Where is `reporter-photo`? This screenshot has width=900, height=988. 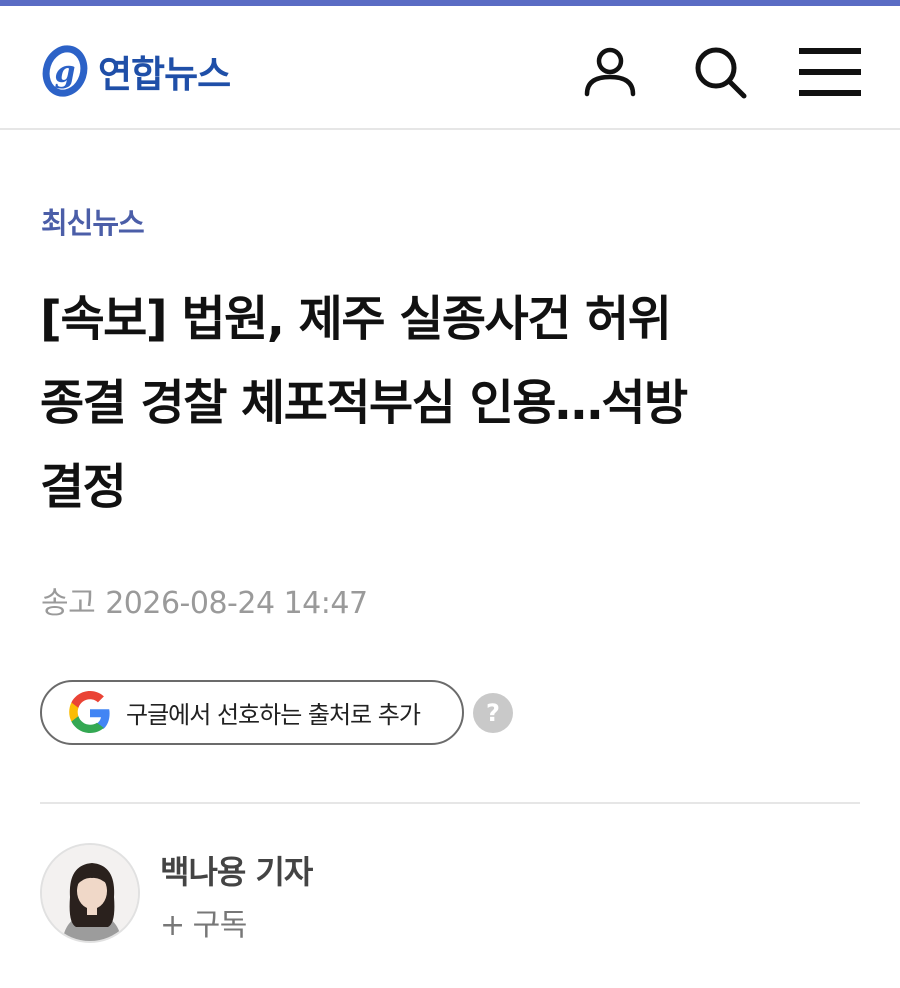 reporter-photo is located at coordinates (90, 893).